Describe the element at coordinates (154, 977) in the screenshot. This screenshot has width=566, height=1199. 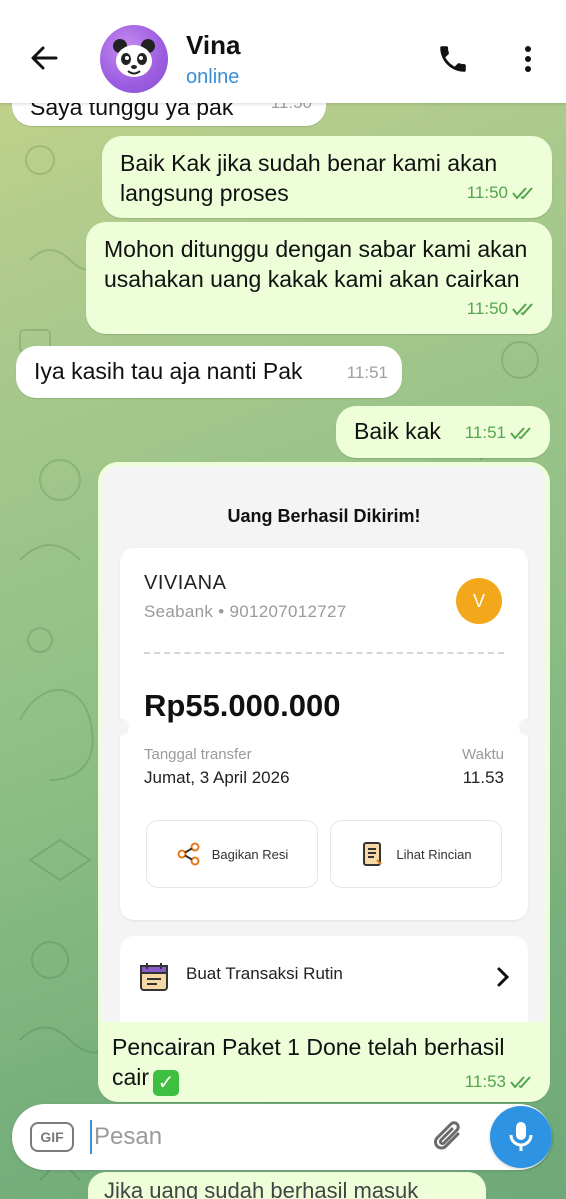
I see `calendar-clipboard-icon` at that location.